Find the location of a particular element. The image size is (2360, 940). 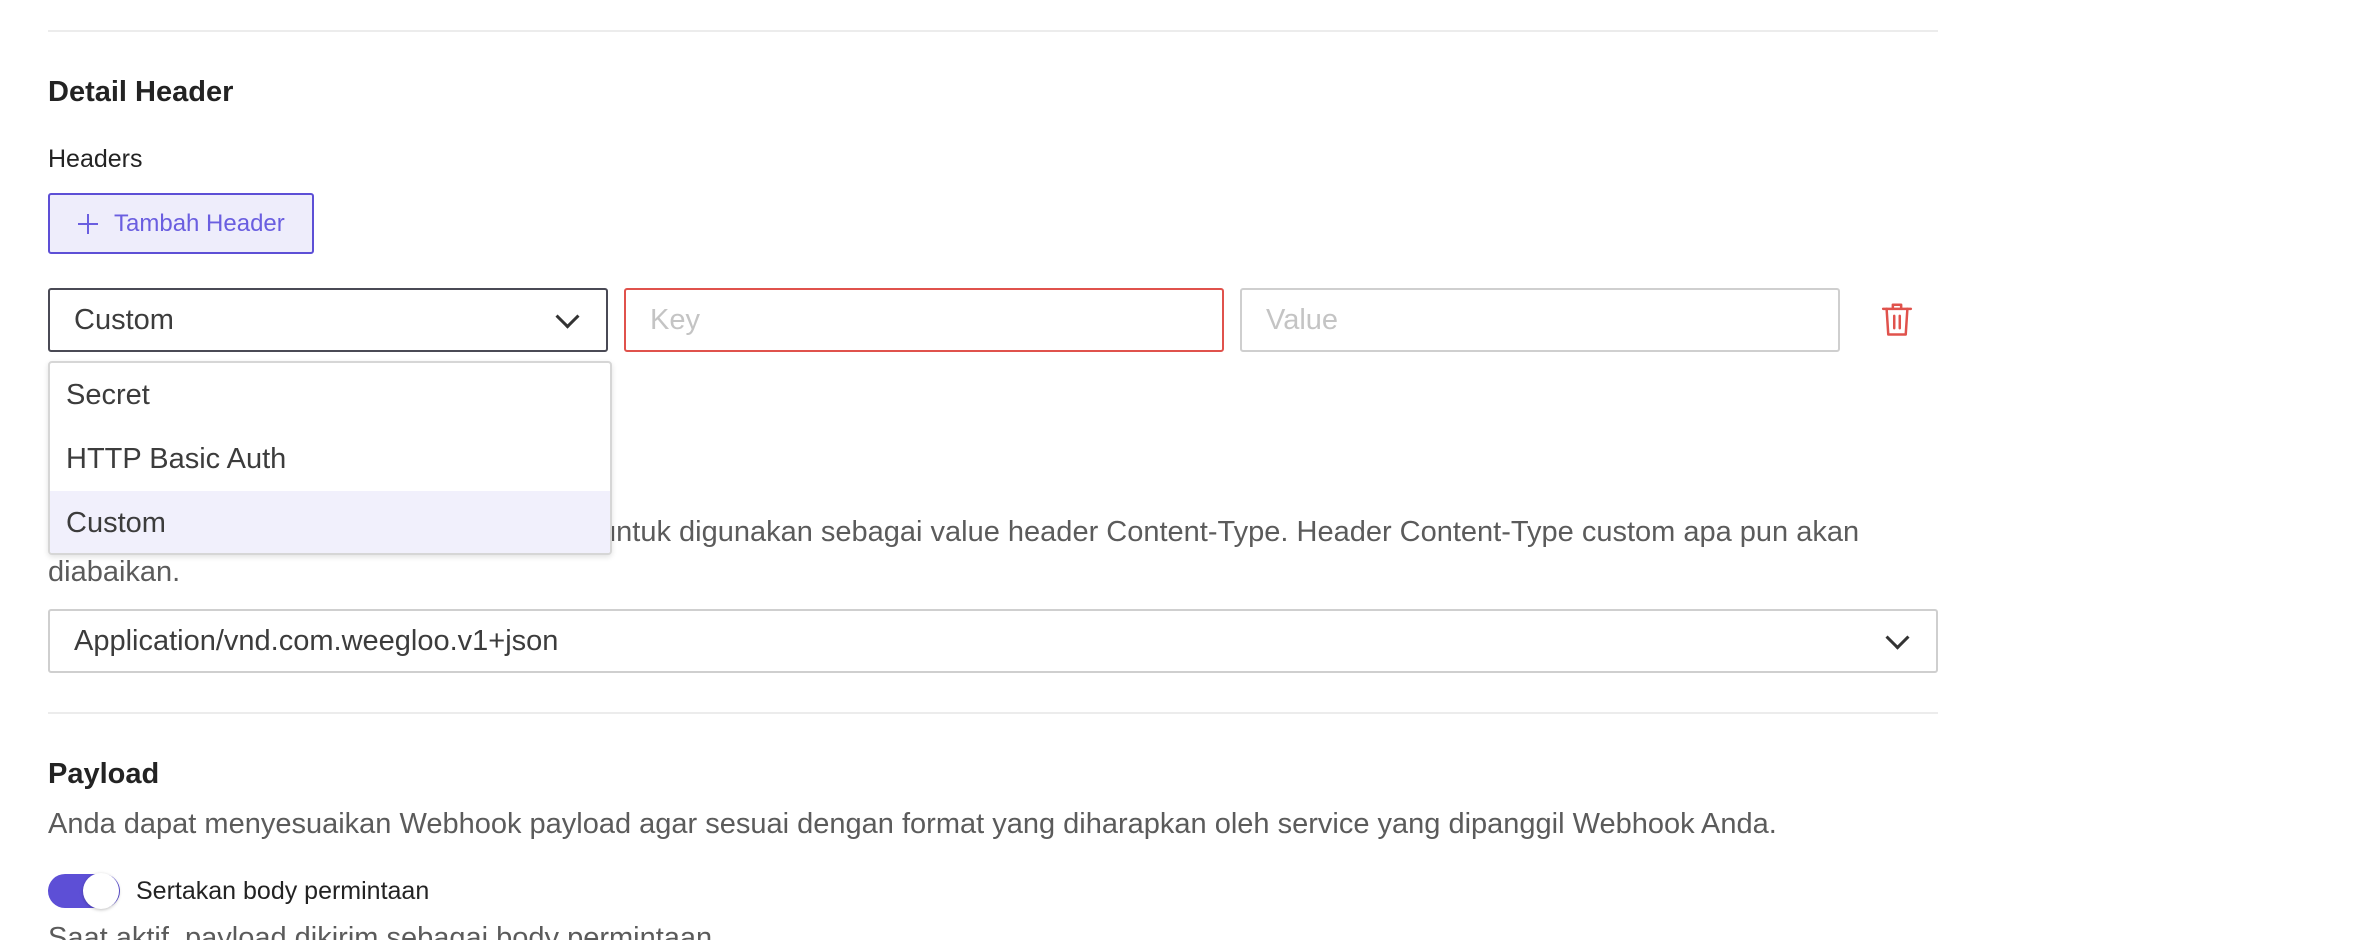

toggle-knob is located at coordinates (101, 891).